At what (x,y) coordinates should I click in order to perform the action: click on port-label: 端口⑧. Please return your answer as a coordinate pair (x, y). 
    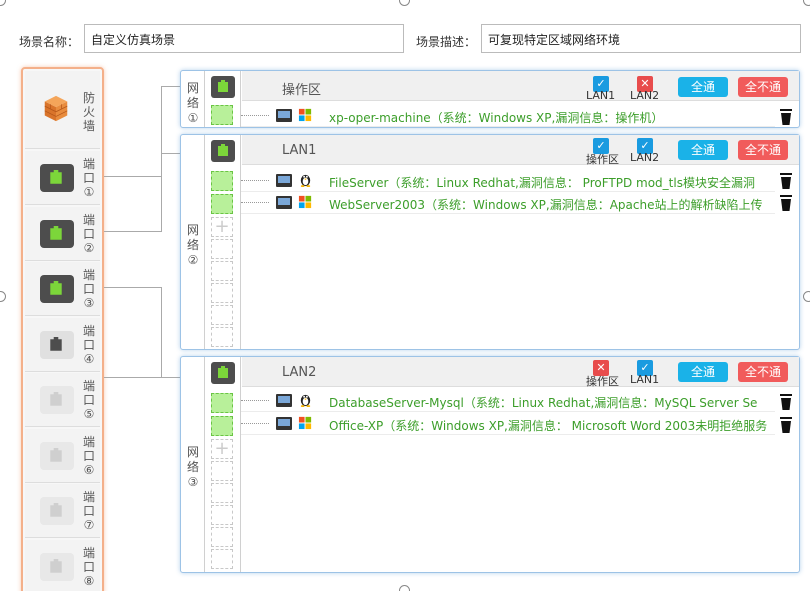
    Looking at the image, I should click on (88, 566).